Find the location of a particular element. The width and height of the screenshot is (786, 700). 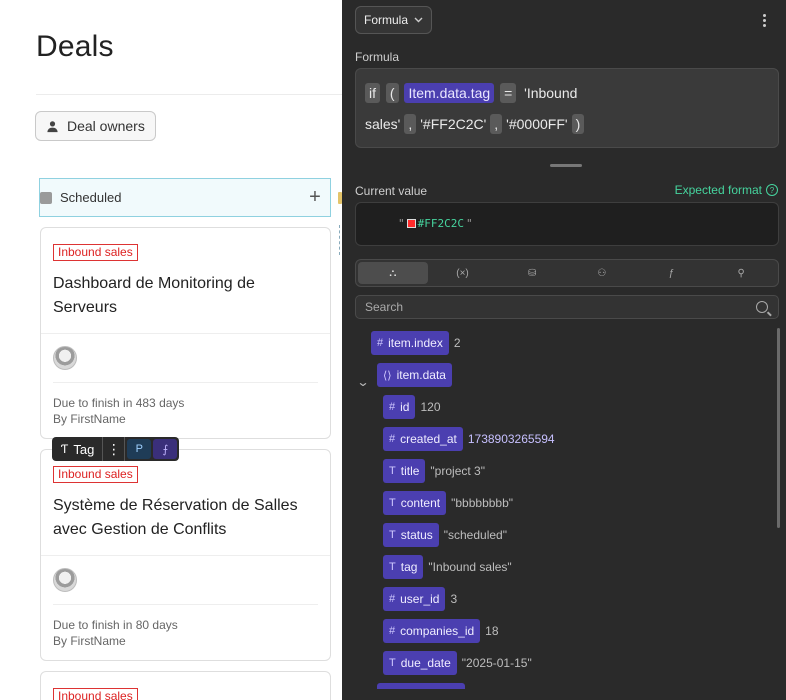

tree-item: Tcontent "bbbbbbbb" is located at coordinates (448, 503).